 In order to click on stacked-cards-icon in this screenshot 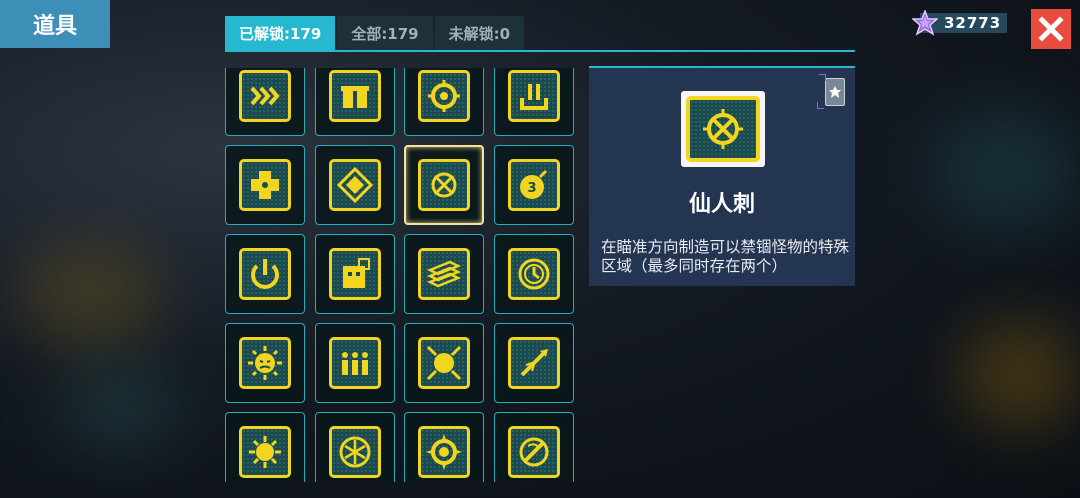, I will do `click(444, 274)`.